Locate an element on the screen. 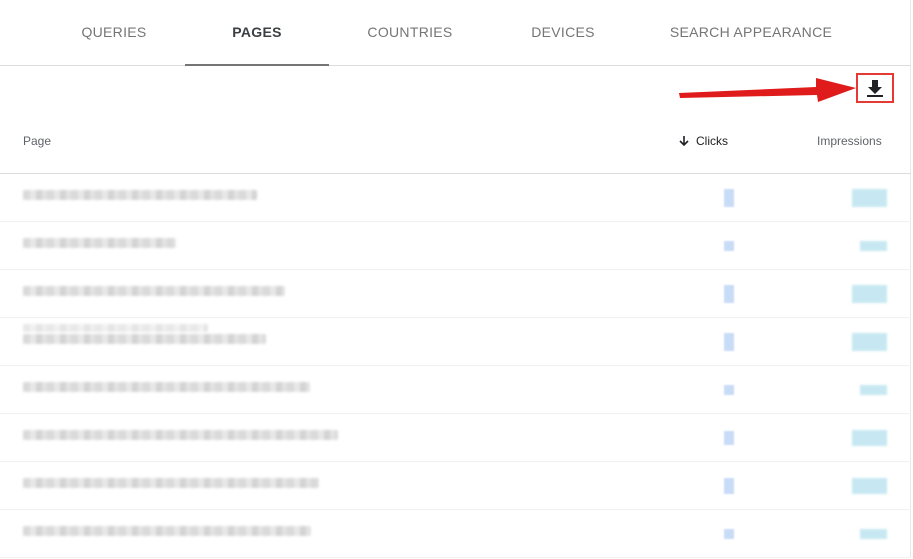  column-header-clicks-label: Clicks is located at coordinates (712, 141).